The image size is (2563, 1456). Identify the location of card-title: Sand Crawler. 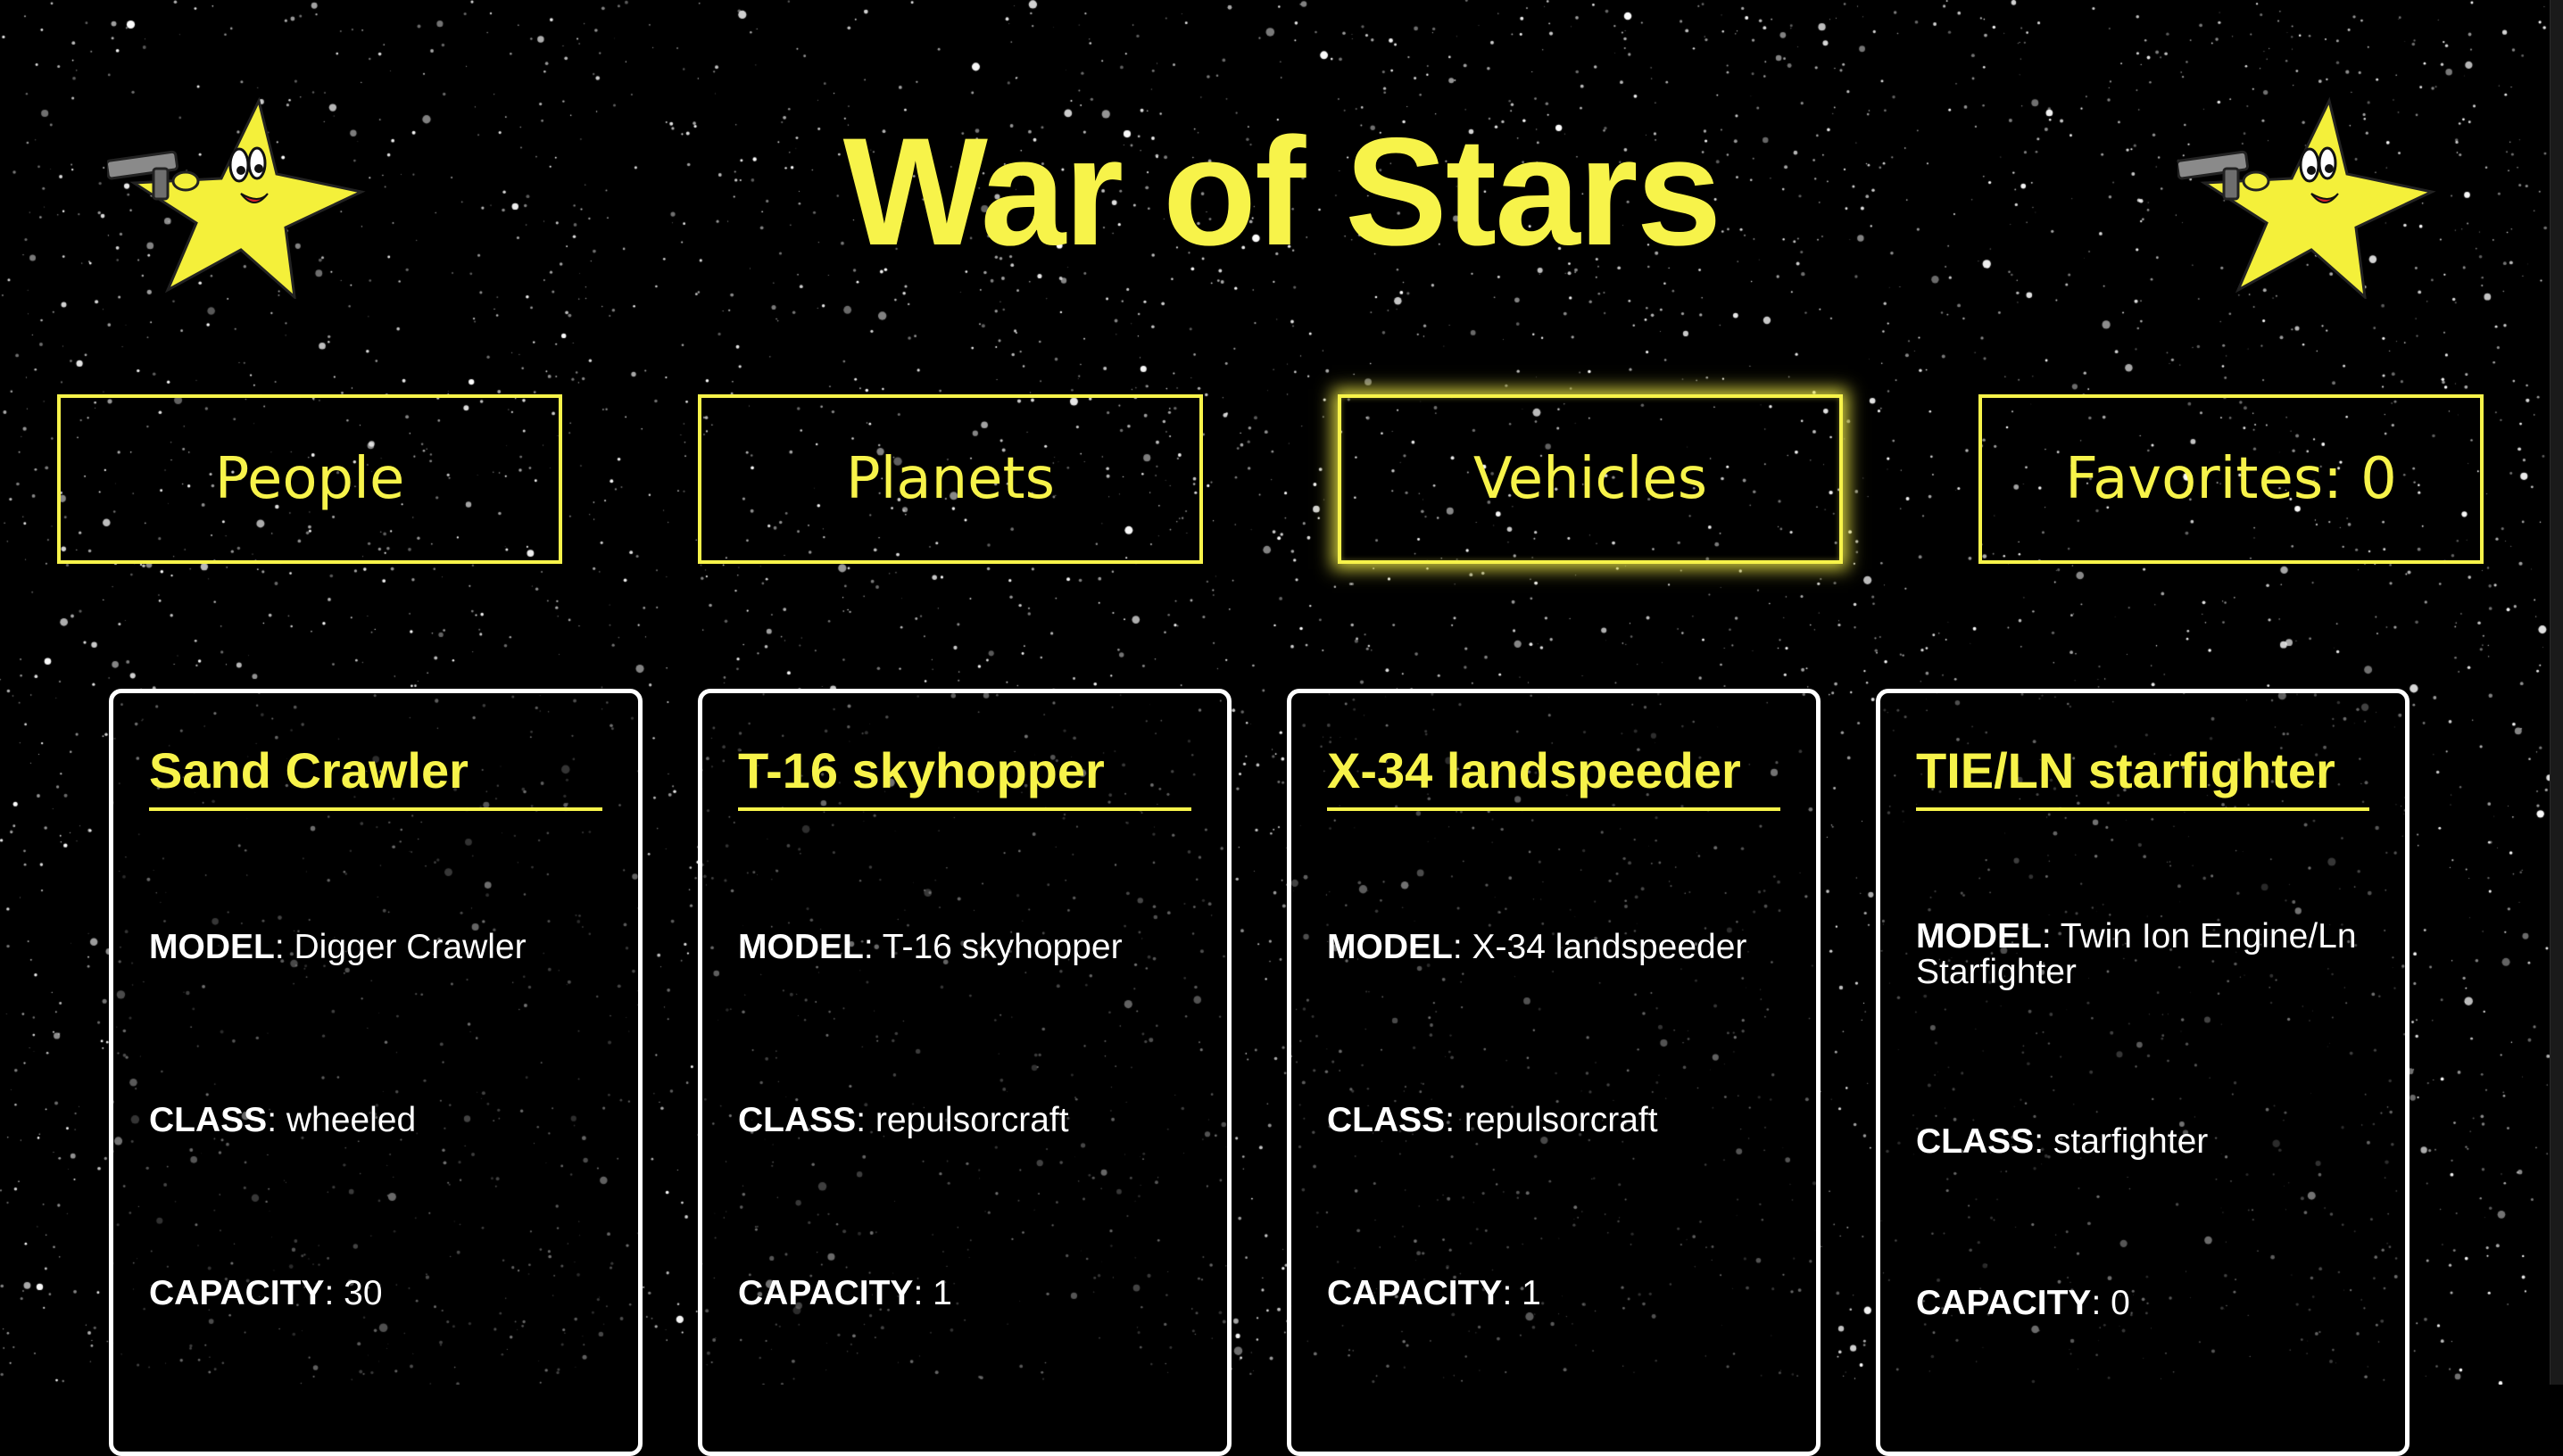
(375, 775).